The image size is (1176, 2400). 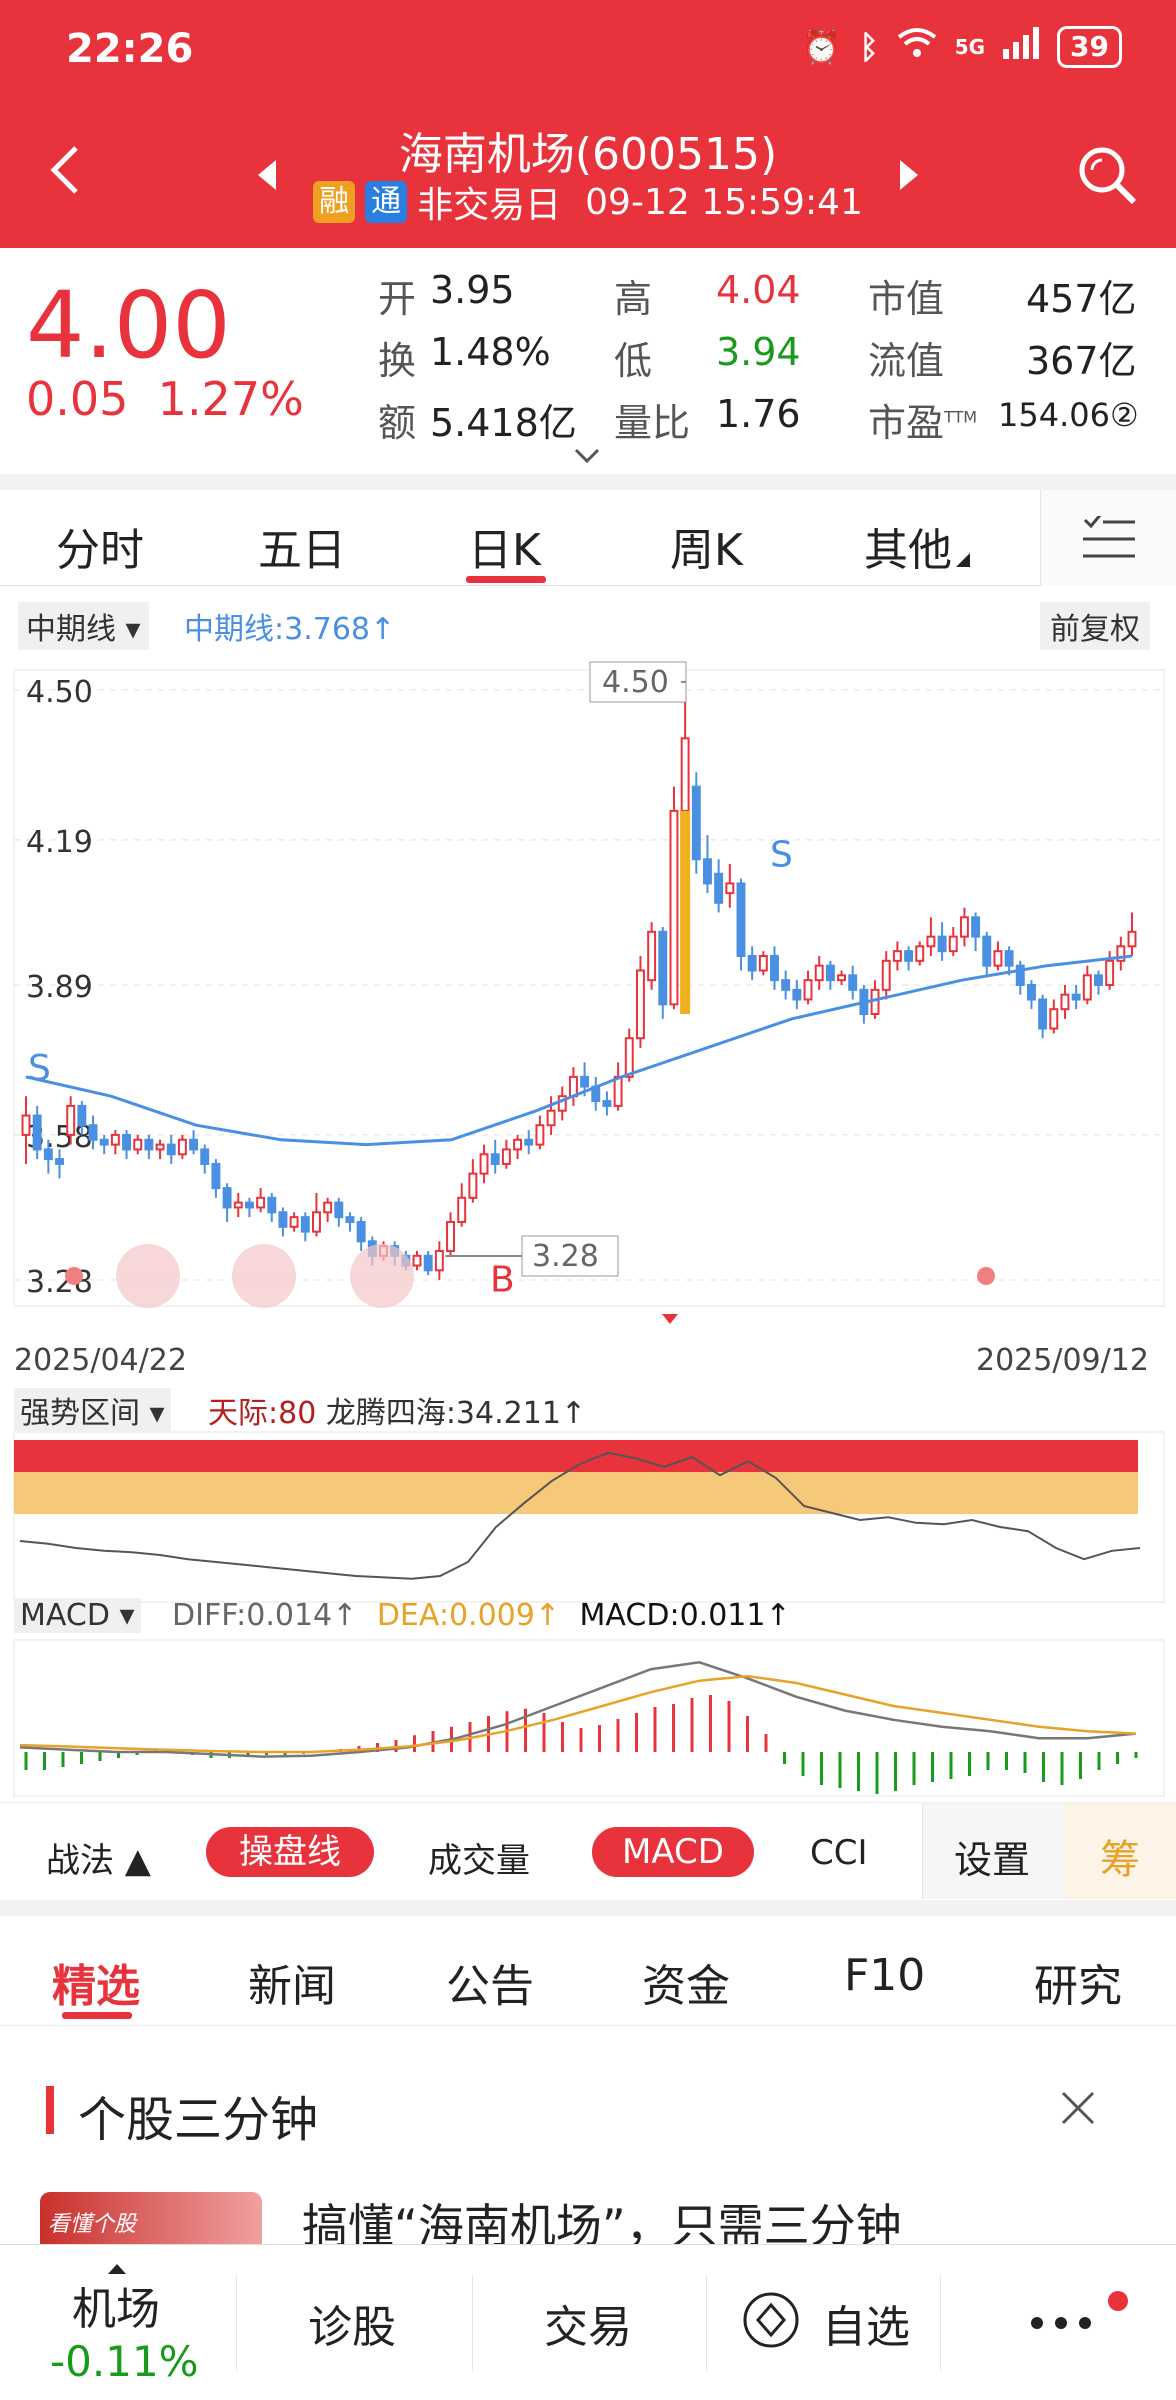 I want to click on end-date: 2025/09/12, so click(x=1062, y=1360).